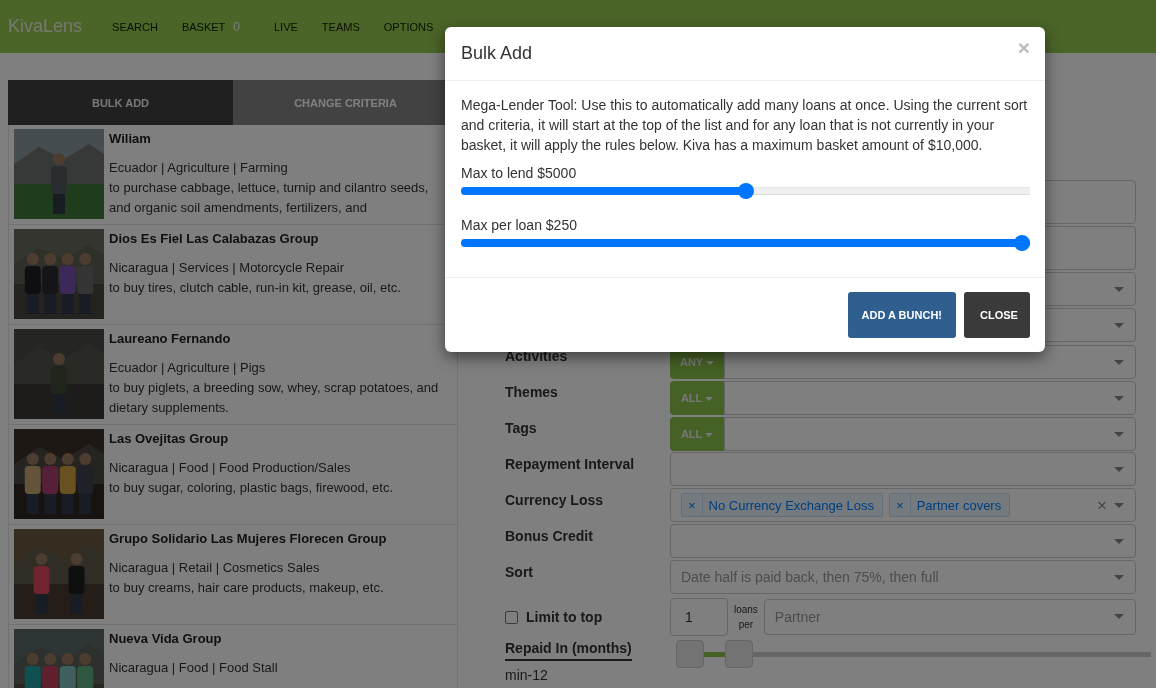 The height and width of the screenshot is (688, 1156). What do you see at coordinates (169, 439) in the screenshot?
I see `loan-name: Las Ovejitas Group` at bounding box center [169, 439].